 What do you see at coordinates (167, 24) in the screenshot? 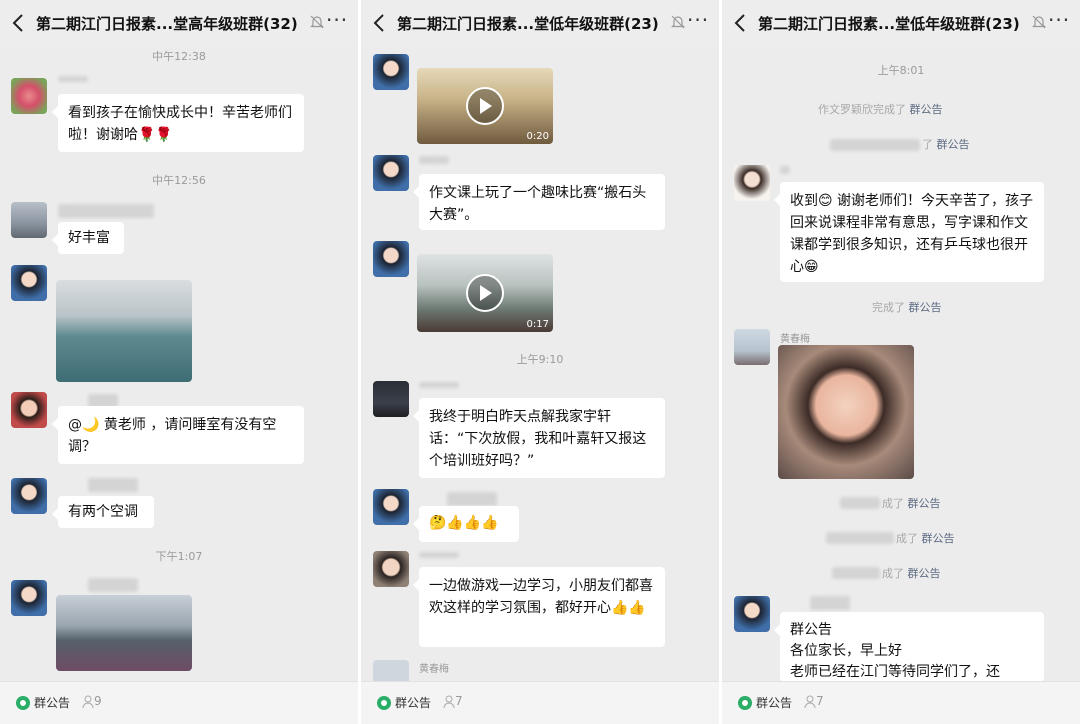
I see `chat-title: 第二期江门日报素...堂高年级班群(32)` at bounding box center [167, 24].